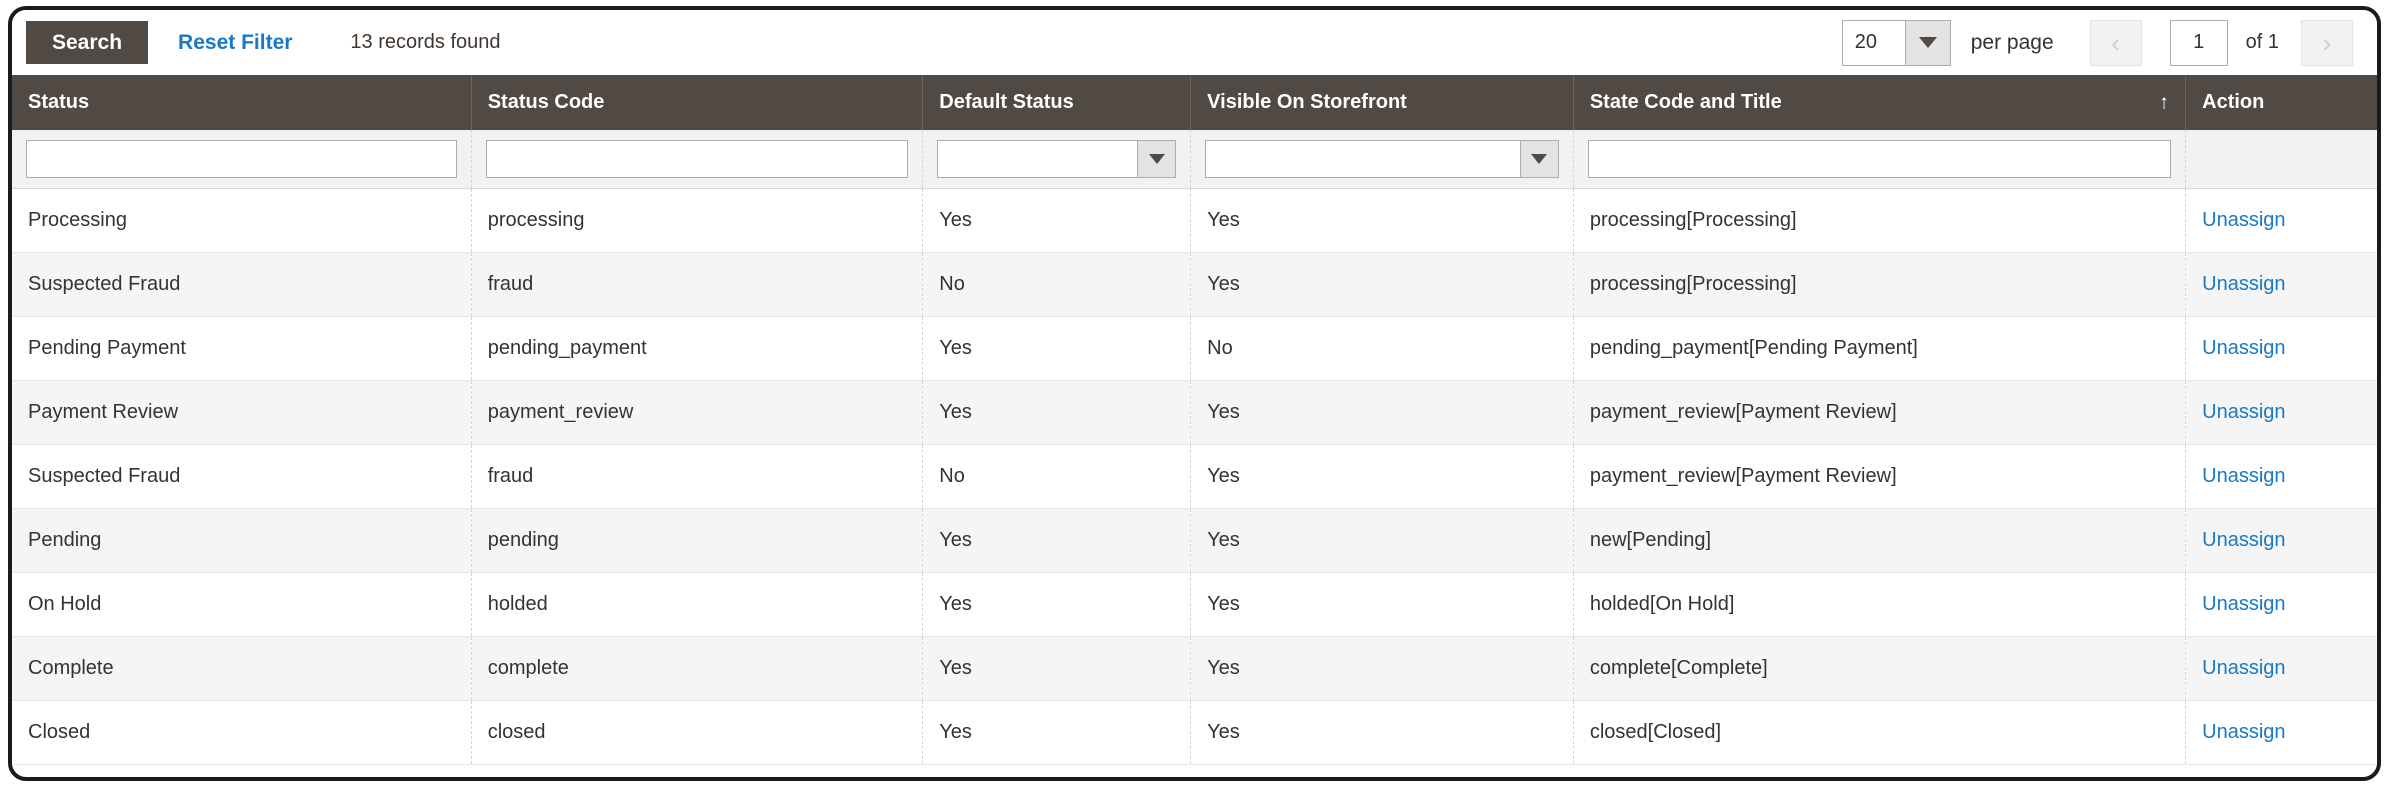  I want to click on column-header-default-status: Default Status, so click(1057, 102).